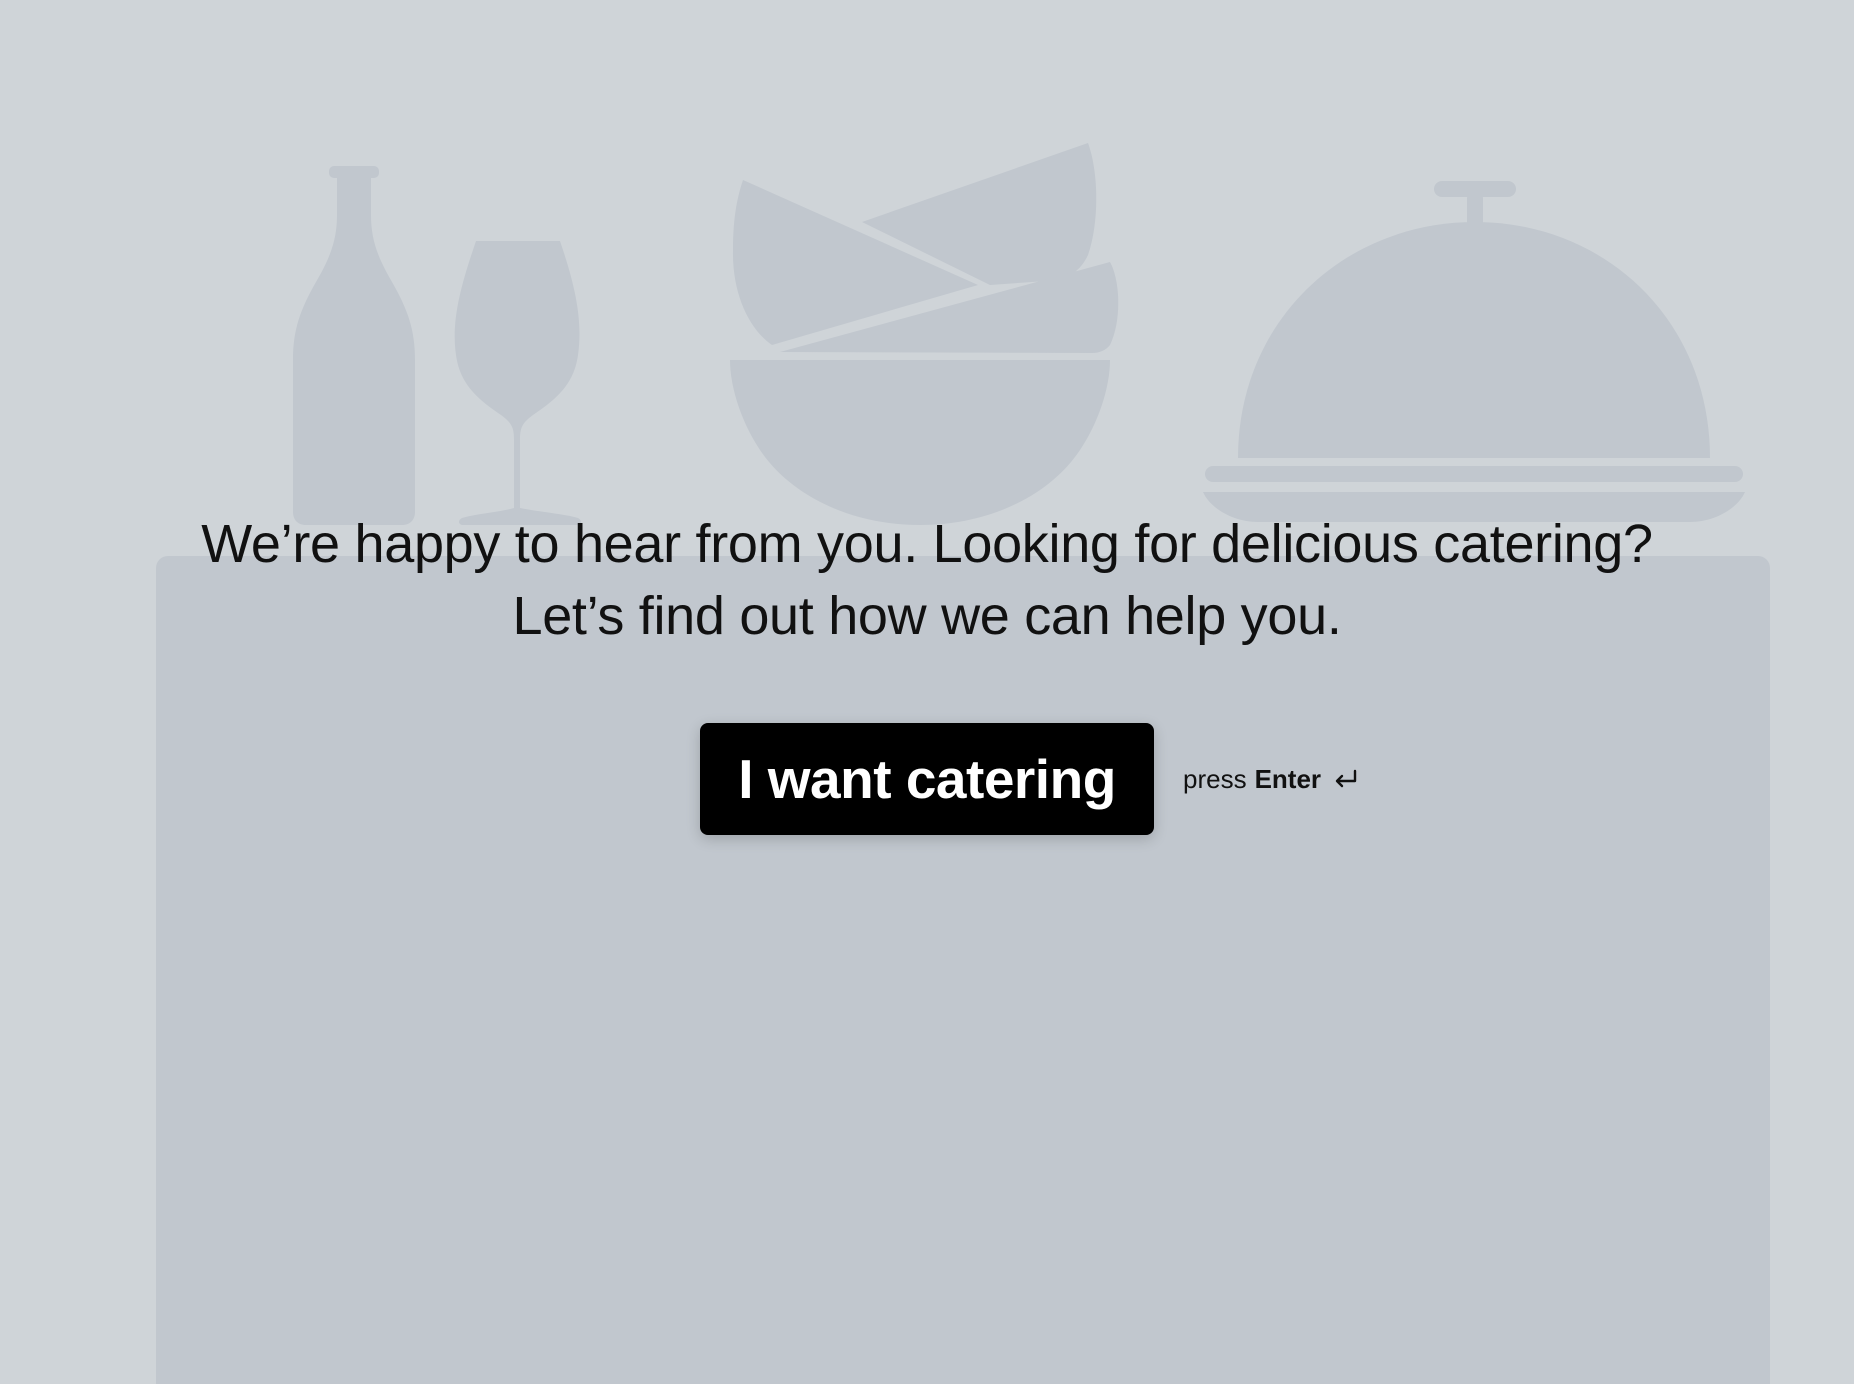 This screenshot has width=1854, height=1384. Describe the element at coordinates (517, 383) in the screenshot. I see `wine-glass-icon` at that location.